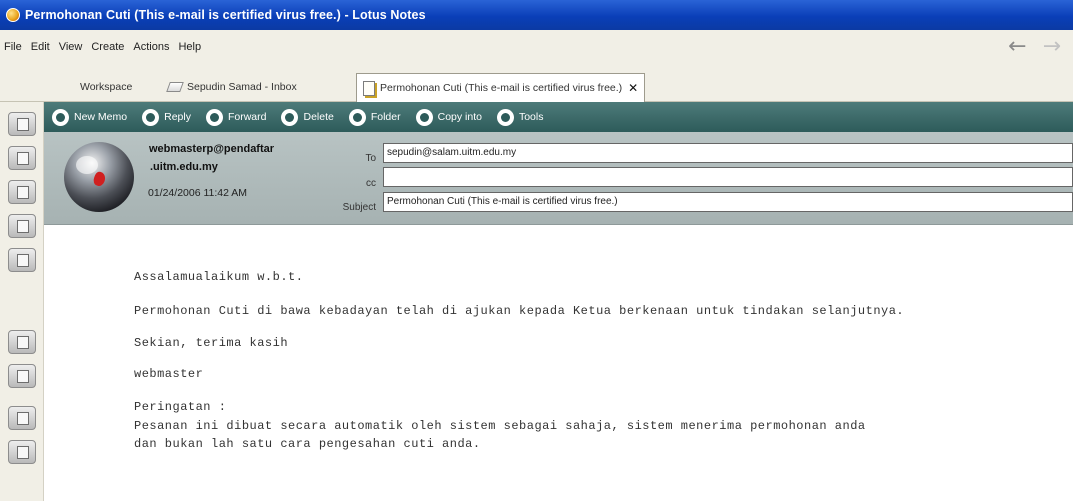 The image size is (1073, 501). I want to click on tab-workspace-label: Workspace, so click(106, 87).